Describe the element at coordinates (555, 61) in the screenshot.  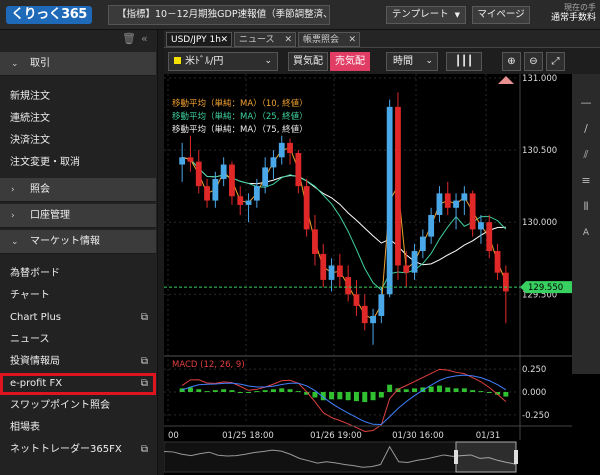
I see `fit-screen-icon: ⤢` at that location.